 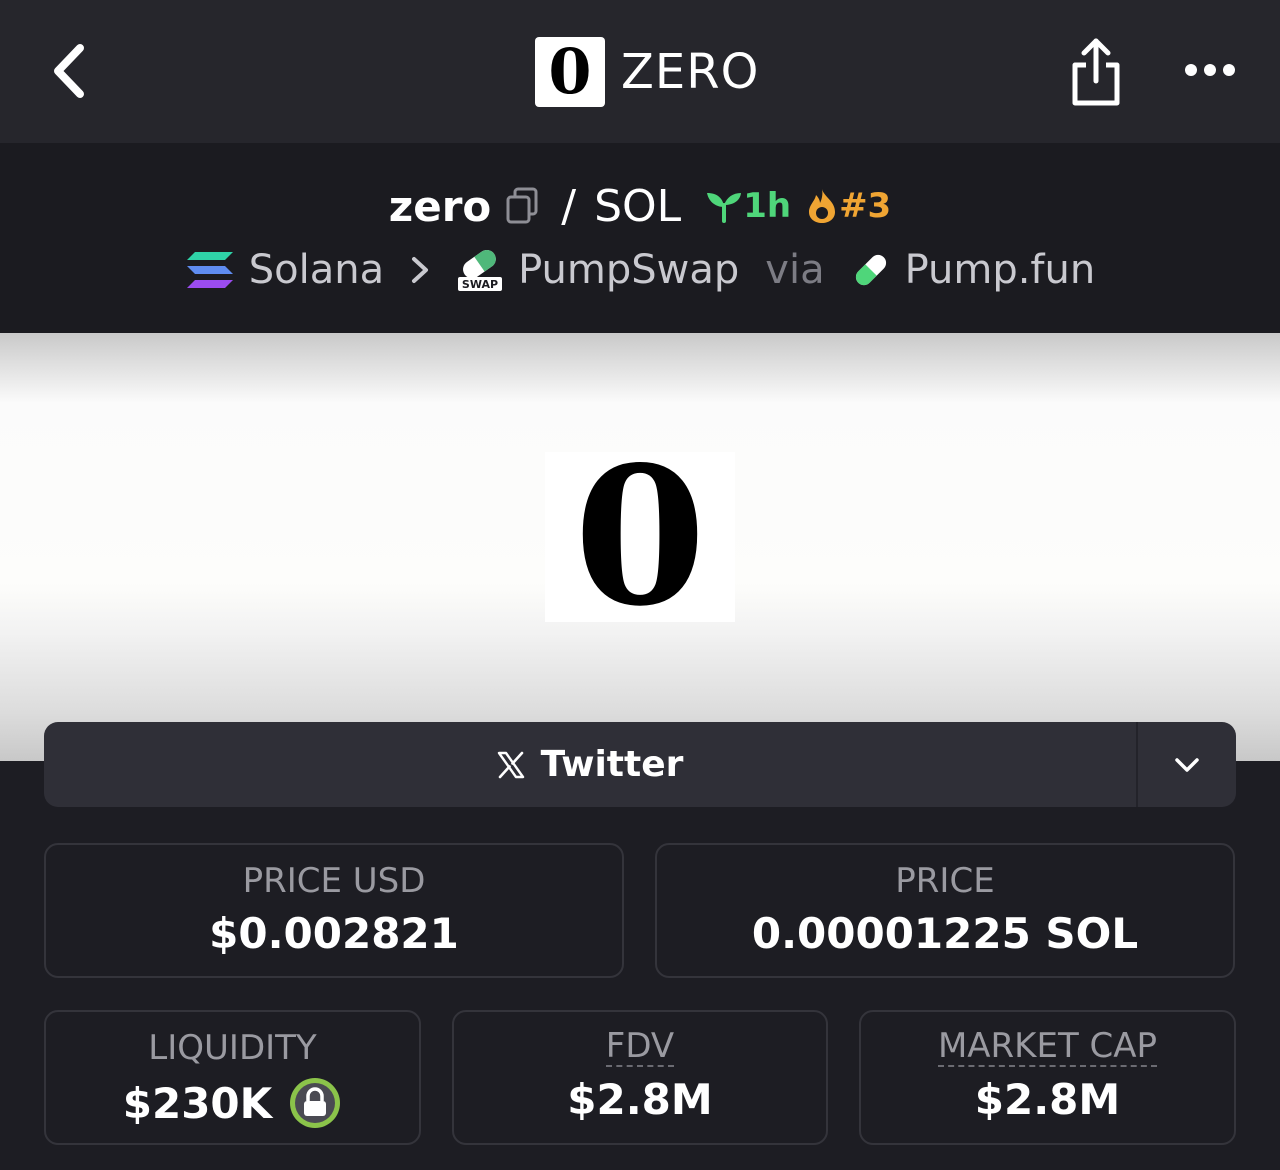 I want to click on twitter-label: Twitter, so click(x=612, y=764).